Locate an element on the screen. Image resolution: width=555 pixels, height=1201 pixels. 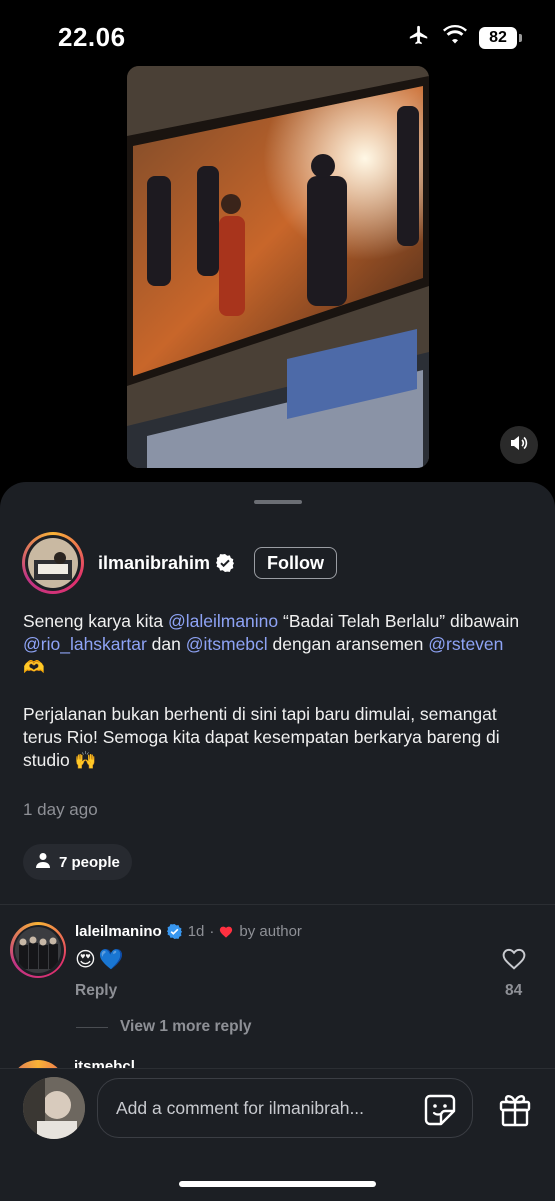
comment-avatar is located at coordinates (38, 950).